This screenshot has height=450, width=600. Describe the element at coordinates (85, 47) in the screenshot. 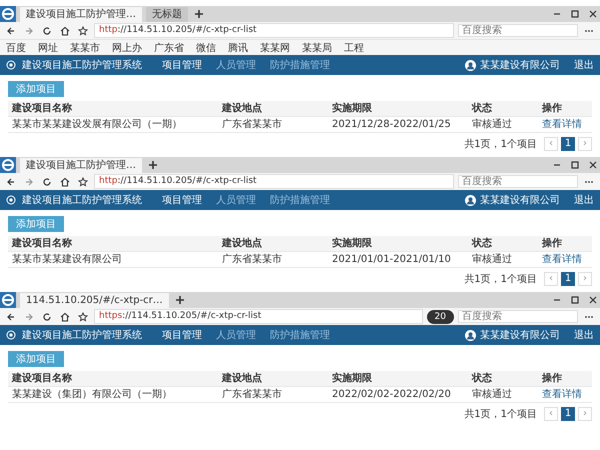

I see `bookmark-link: 某某市` at that location.